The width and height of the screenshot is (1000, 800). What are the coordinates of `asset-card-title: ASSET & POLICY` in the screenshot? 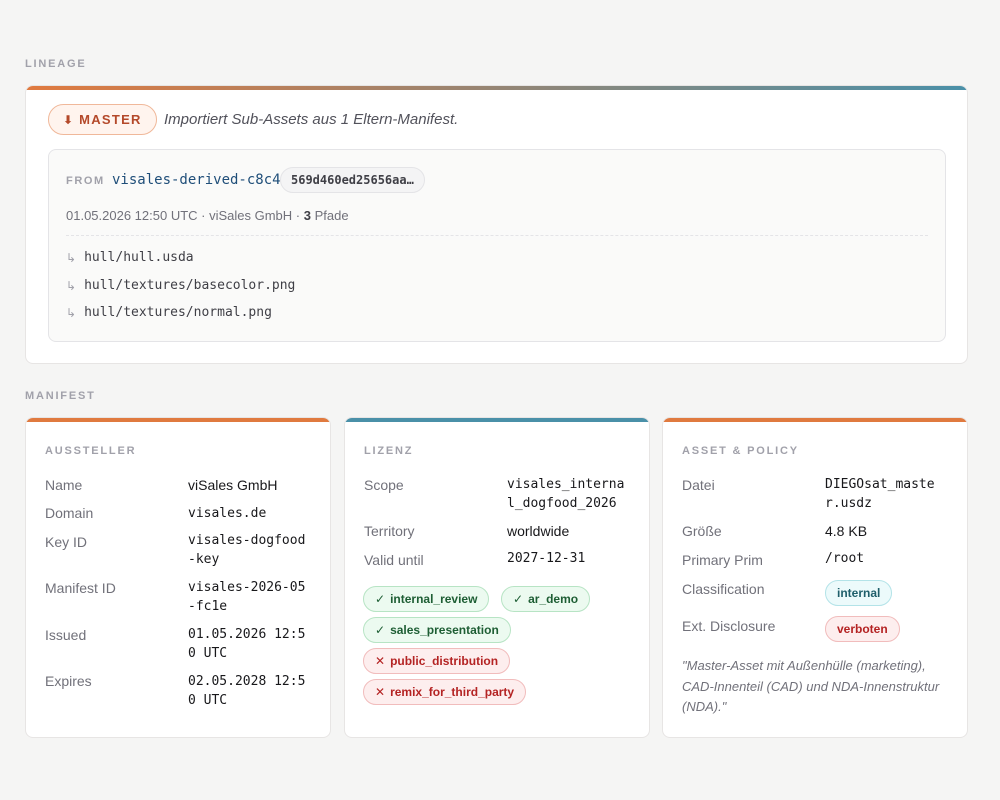 It's located at (740, 451).